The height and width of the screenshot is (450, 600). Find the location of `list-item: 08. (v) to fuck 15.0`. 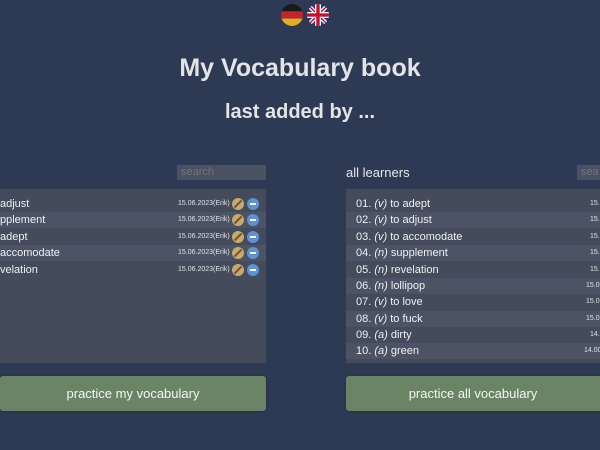

list-item: 08. (v) to fuck 15.0 is located at coordinates (473, 319).